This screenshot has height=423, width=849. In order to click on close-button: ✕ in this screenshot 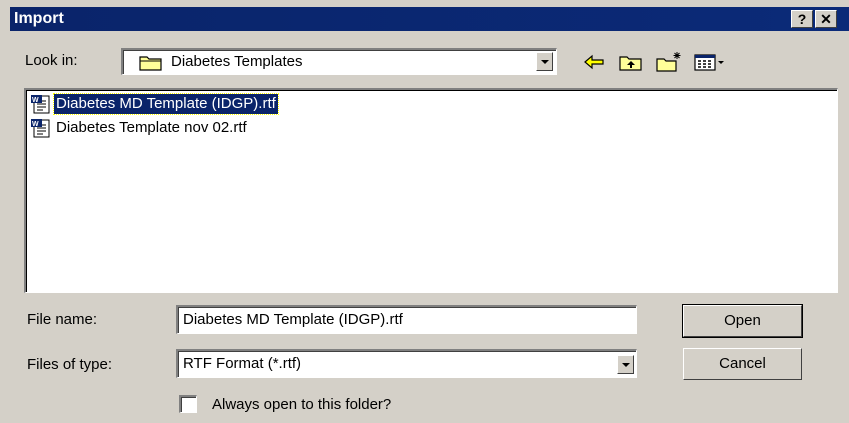, I will do `click(826, 19)`.